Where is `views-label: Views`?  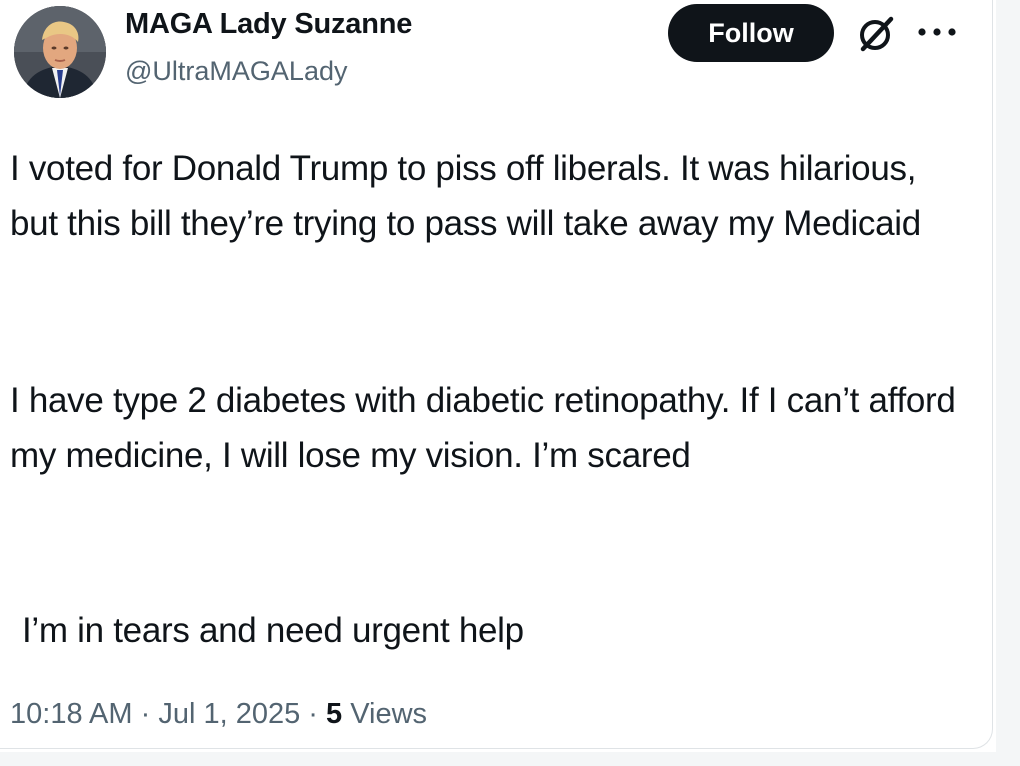 views-label: Views is located at coordinates (389, 714).